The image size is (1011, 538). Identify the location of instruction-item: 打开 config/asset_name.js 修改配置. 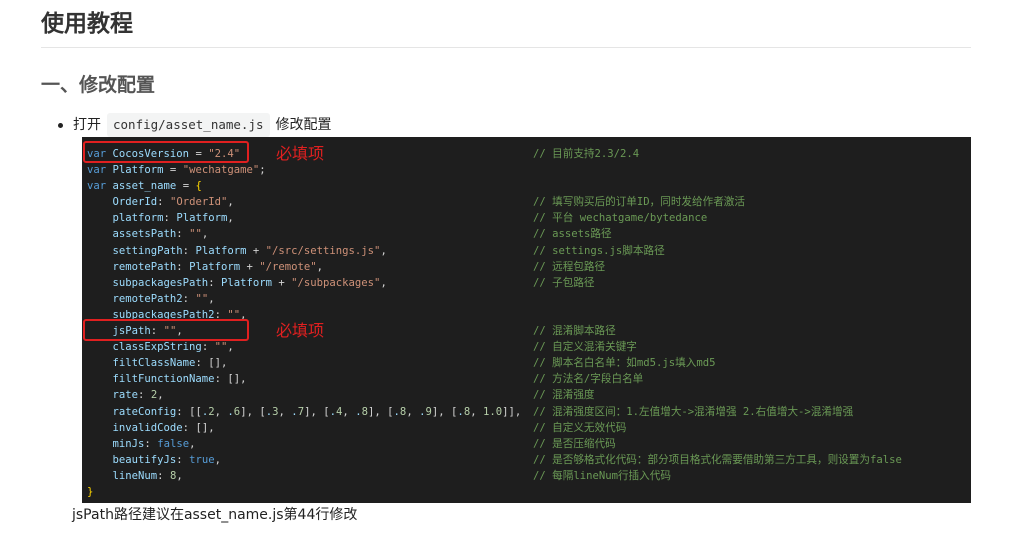
(195, 125).